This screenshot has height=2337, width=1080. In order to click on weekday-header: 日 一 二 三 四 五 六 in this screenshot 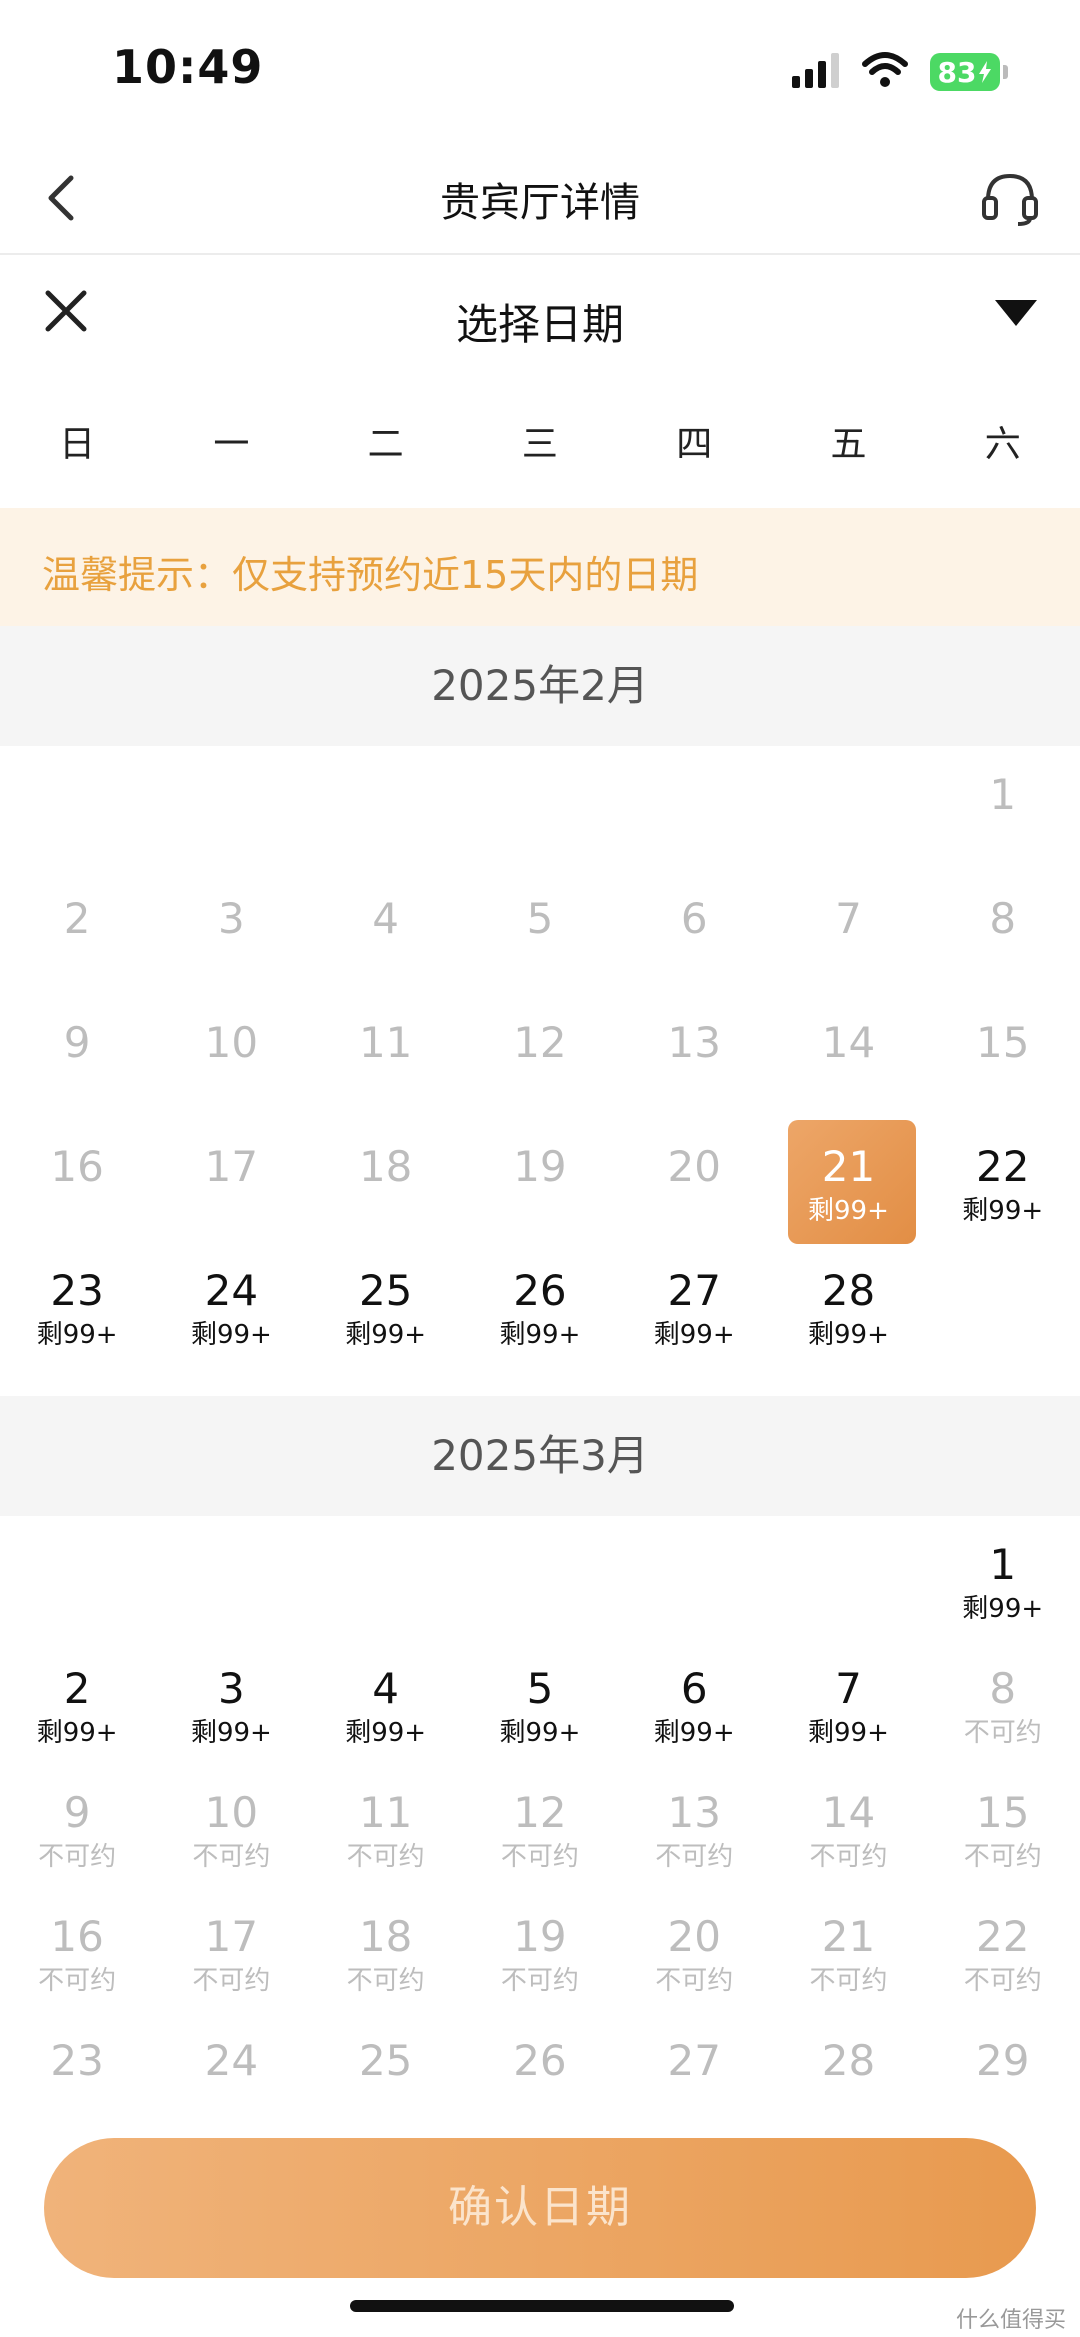, I will do `click(540, 445)`.